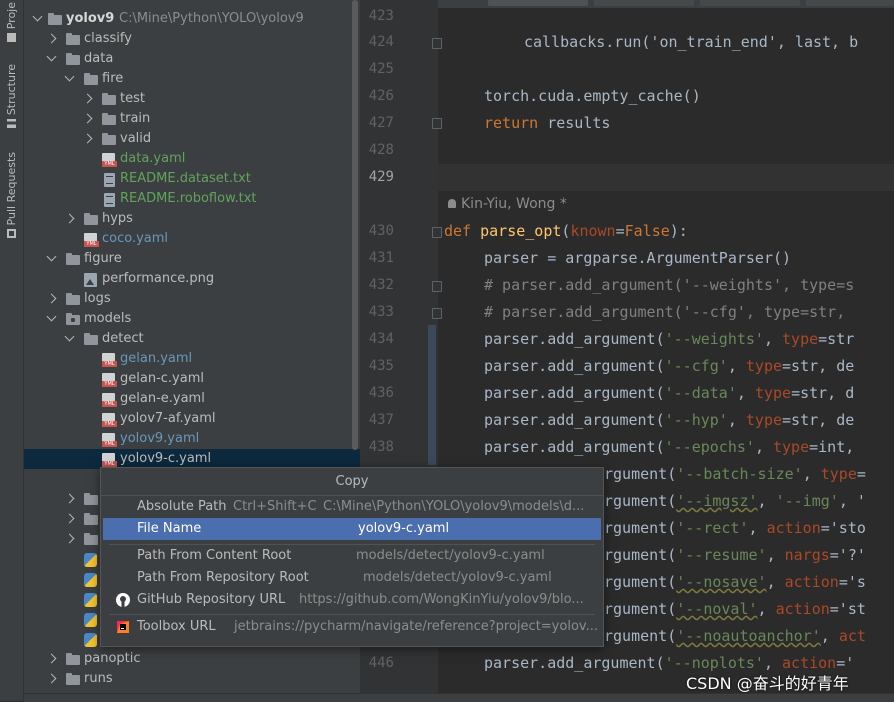  I want to click on menu-item-label: Path From Content Root, so click(214, 555).